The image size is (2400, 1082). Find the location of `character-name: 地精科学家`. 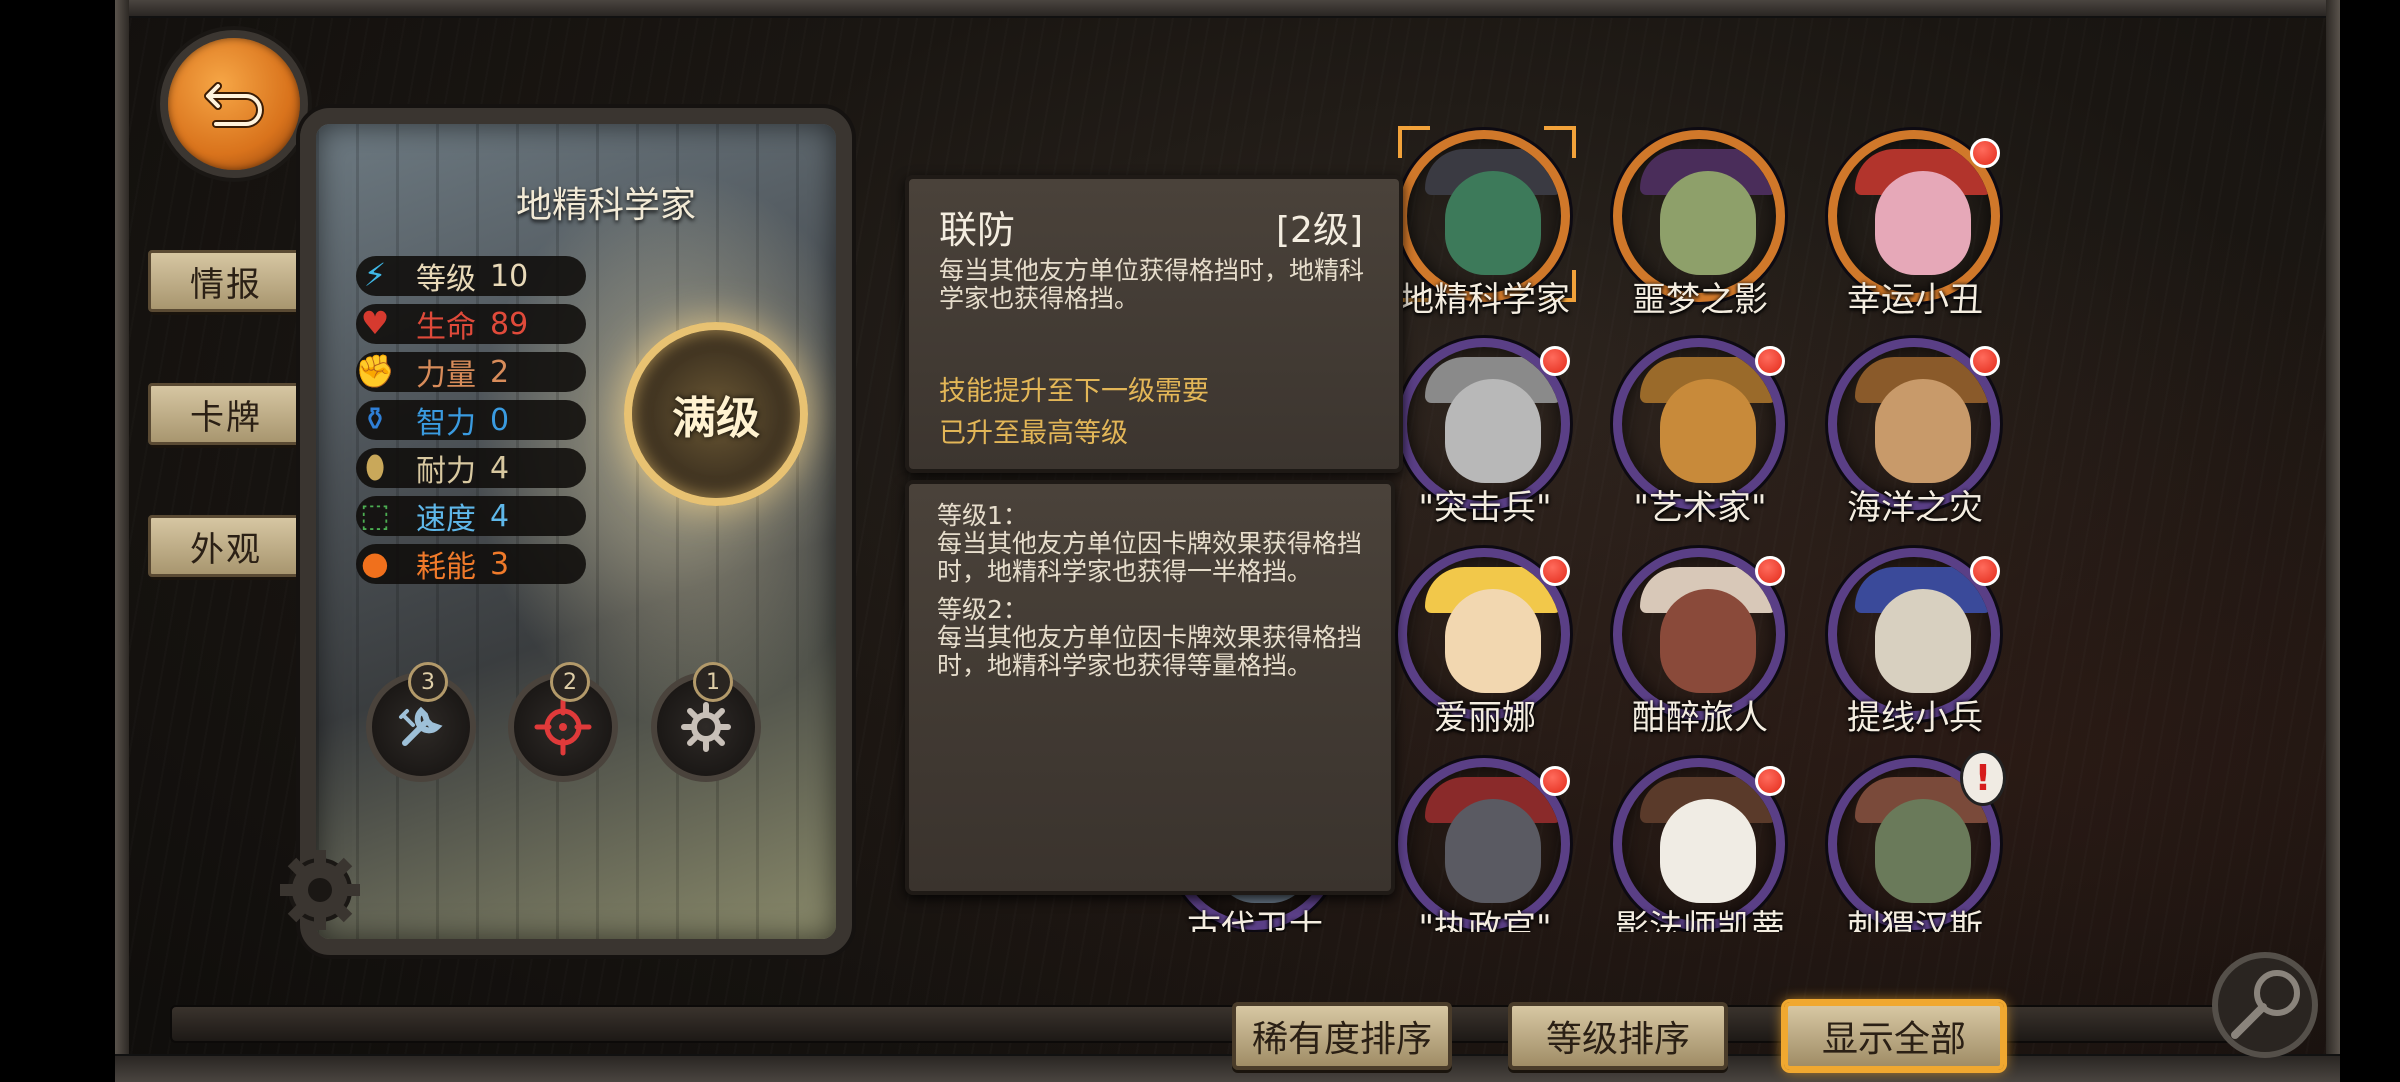

character-name: 地精科学家 is located at coordinates (605, 205).